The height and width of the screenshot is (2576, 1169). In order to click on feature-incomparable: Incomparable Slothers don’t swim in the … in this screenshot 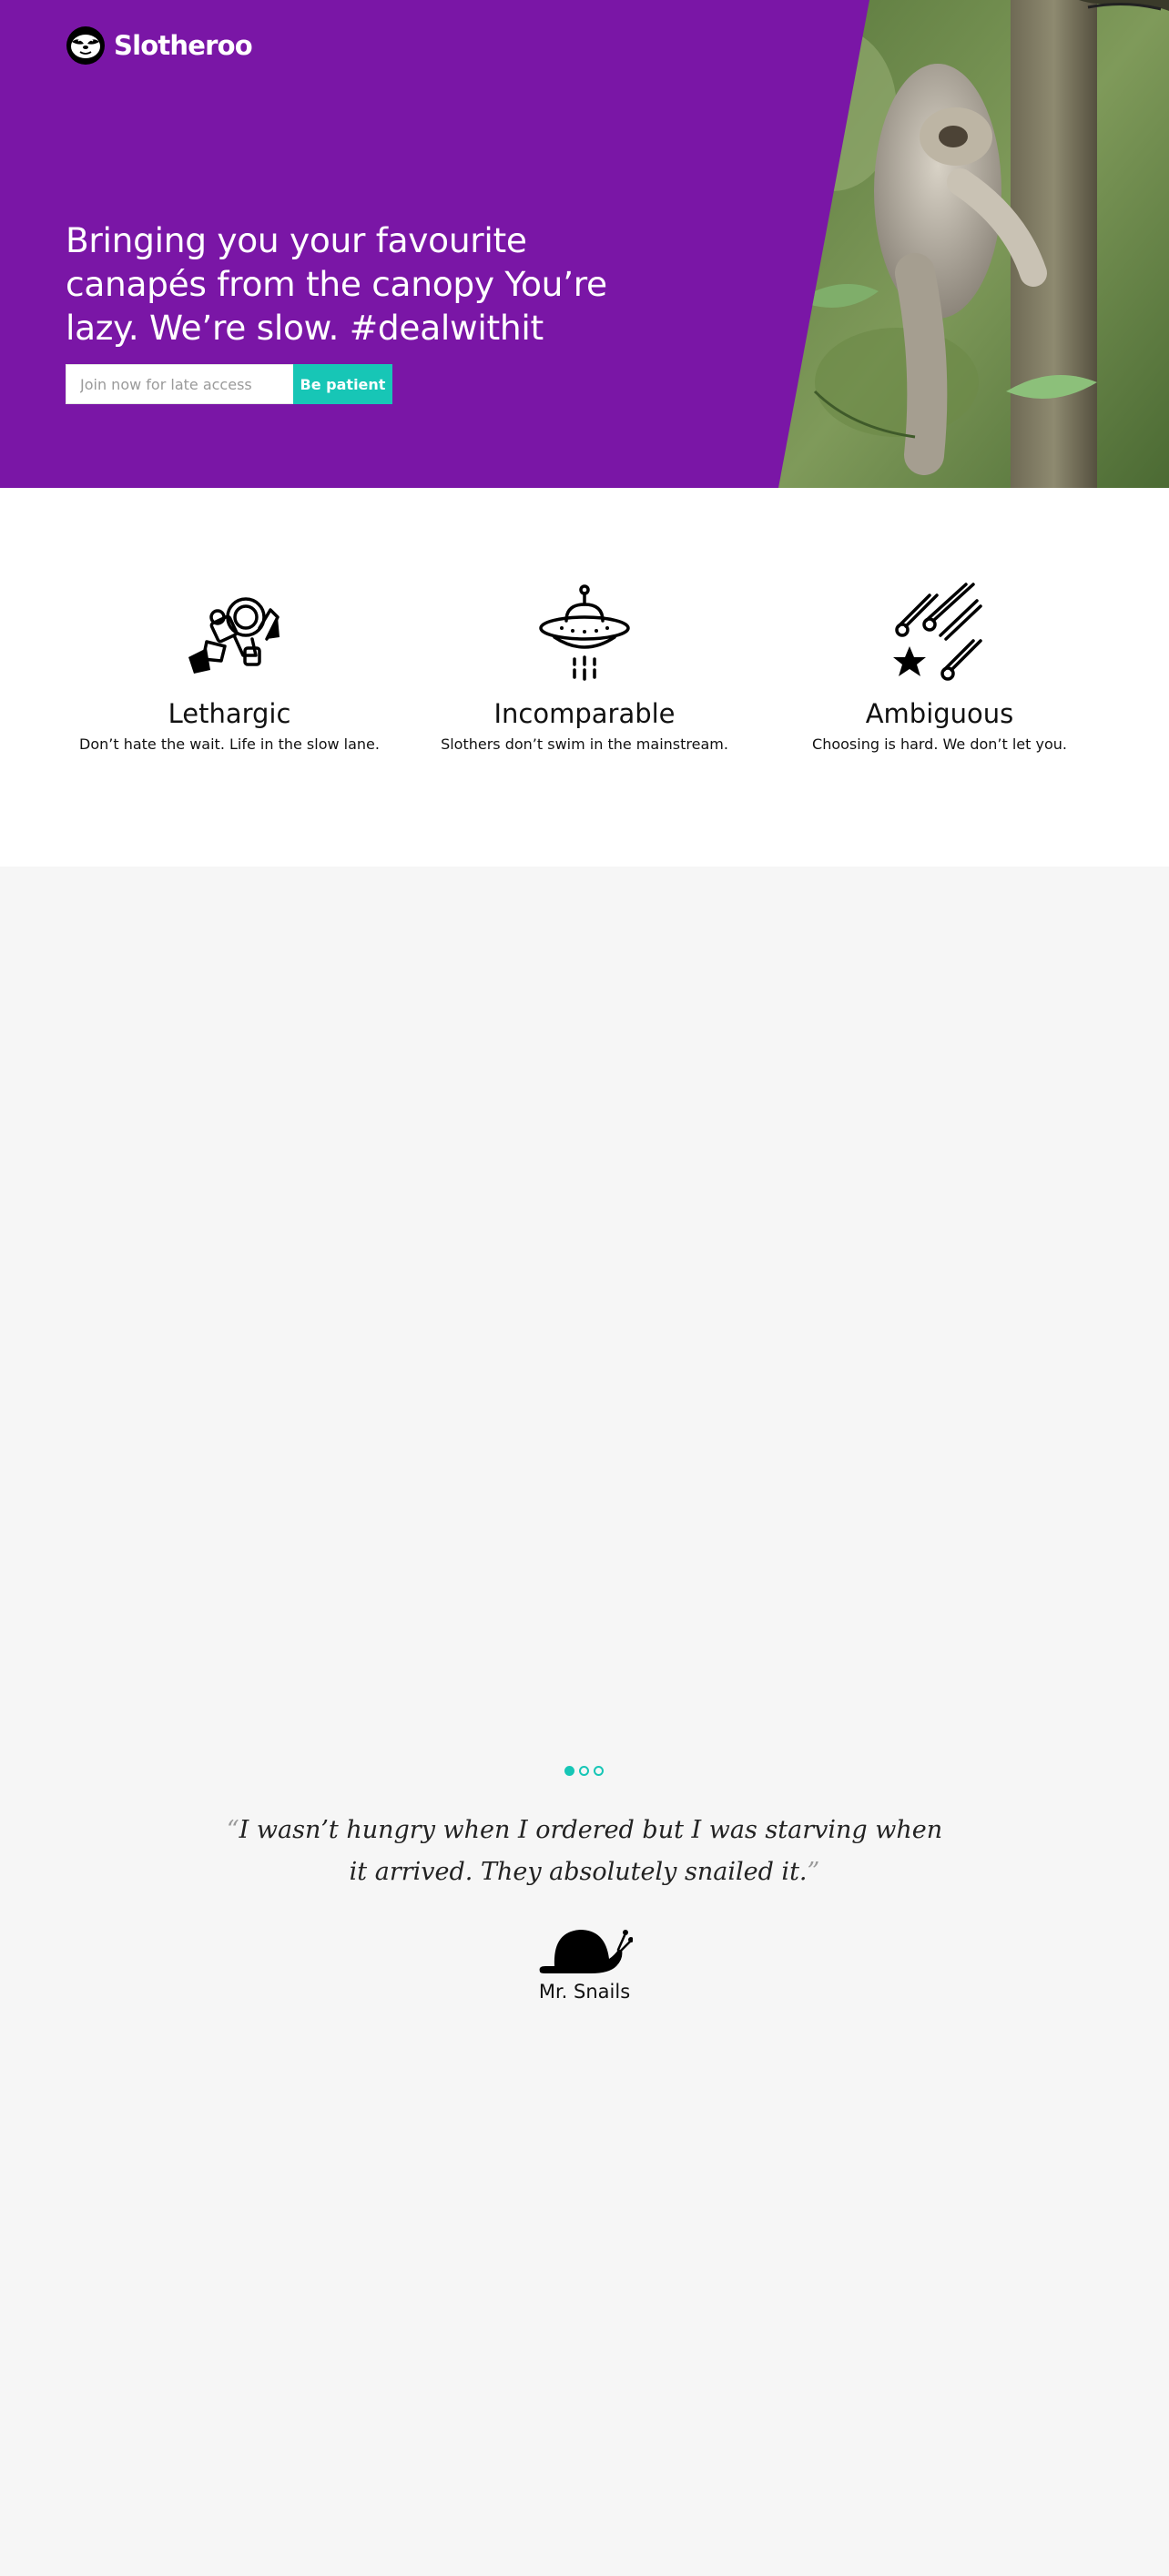, I will do `click(584, 668)`.